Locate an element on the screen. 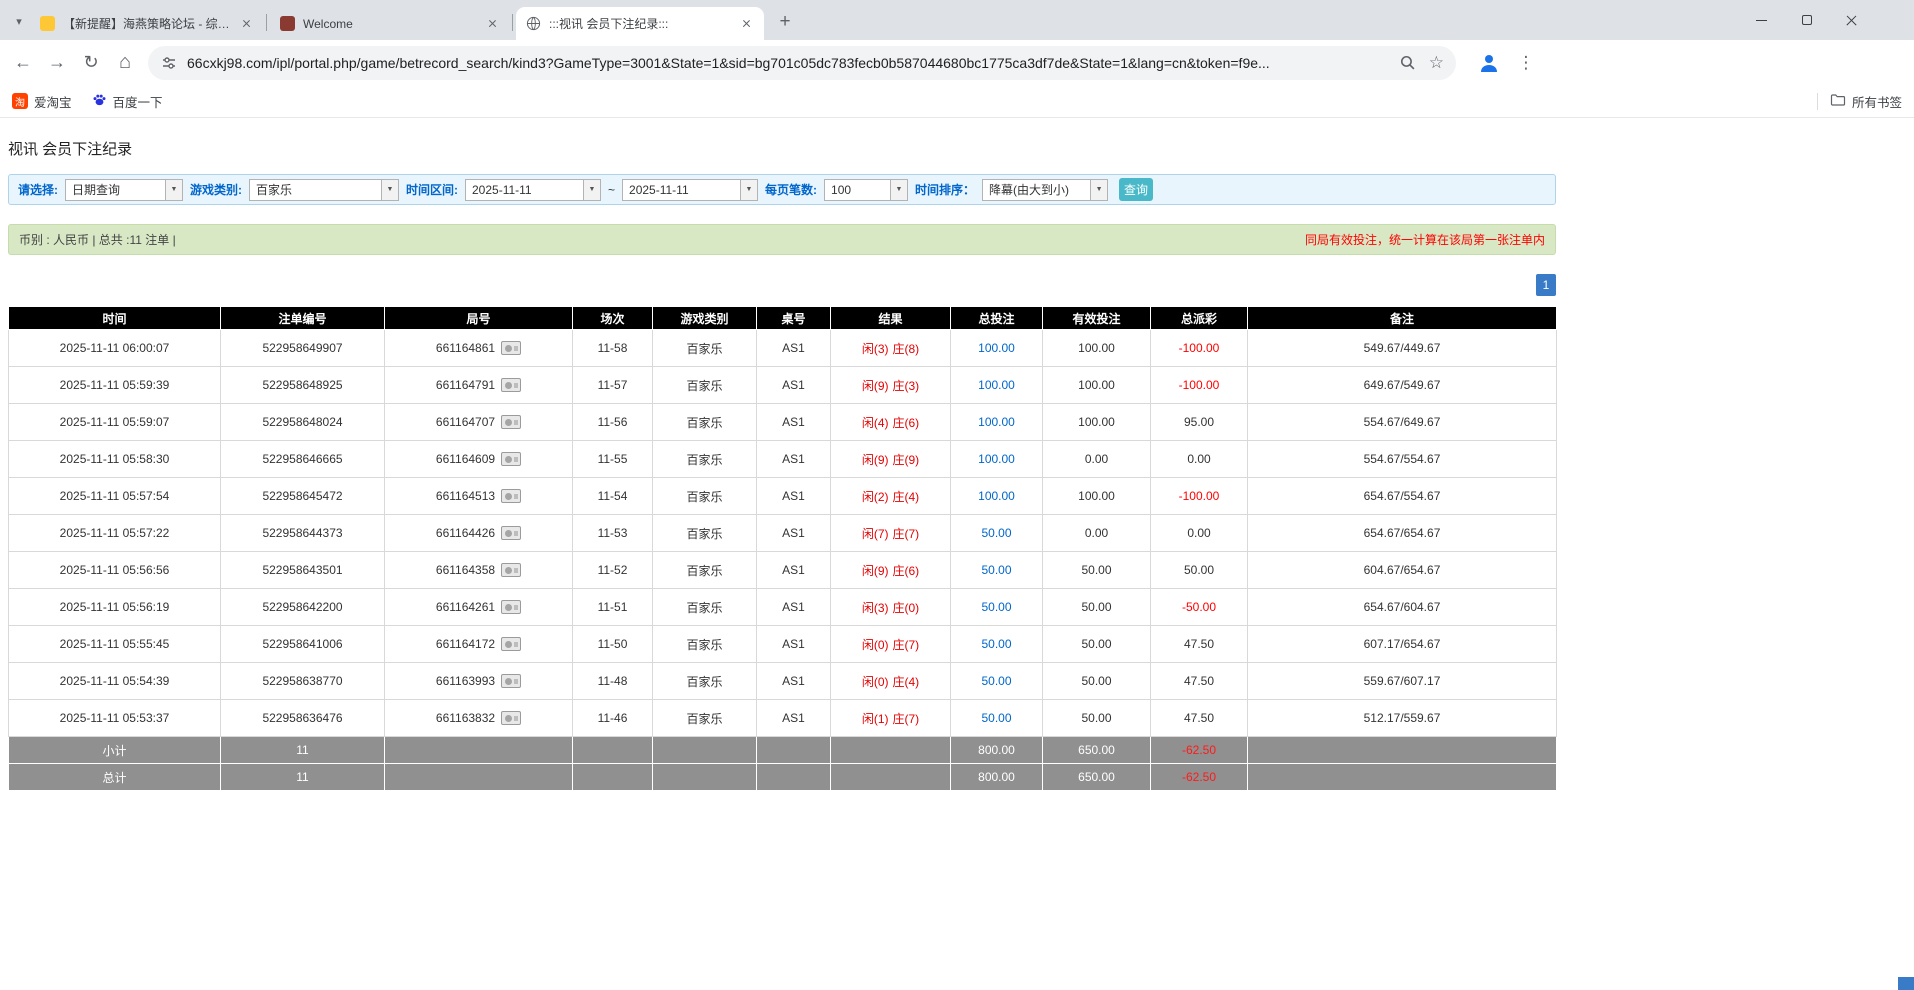 This screenshot has width=1914, height=990. tab-1-close-icon is located at coordinates (246, 23).